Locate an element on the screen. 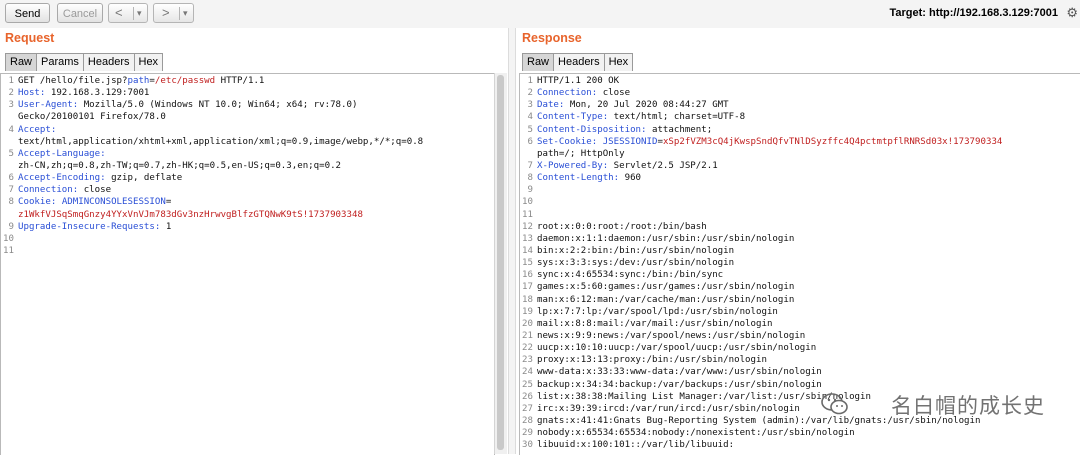  line-number: 8 is located at coordinates (530, 178).